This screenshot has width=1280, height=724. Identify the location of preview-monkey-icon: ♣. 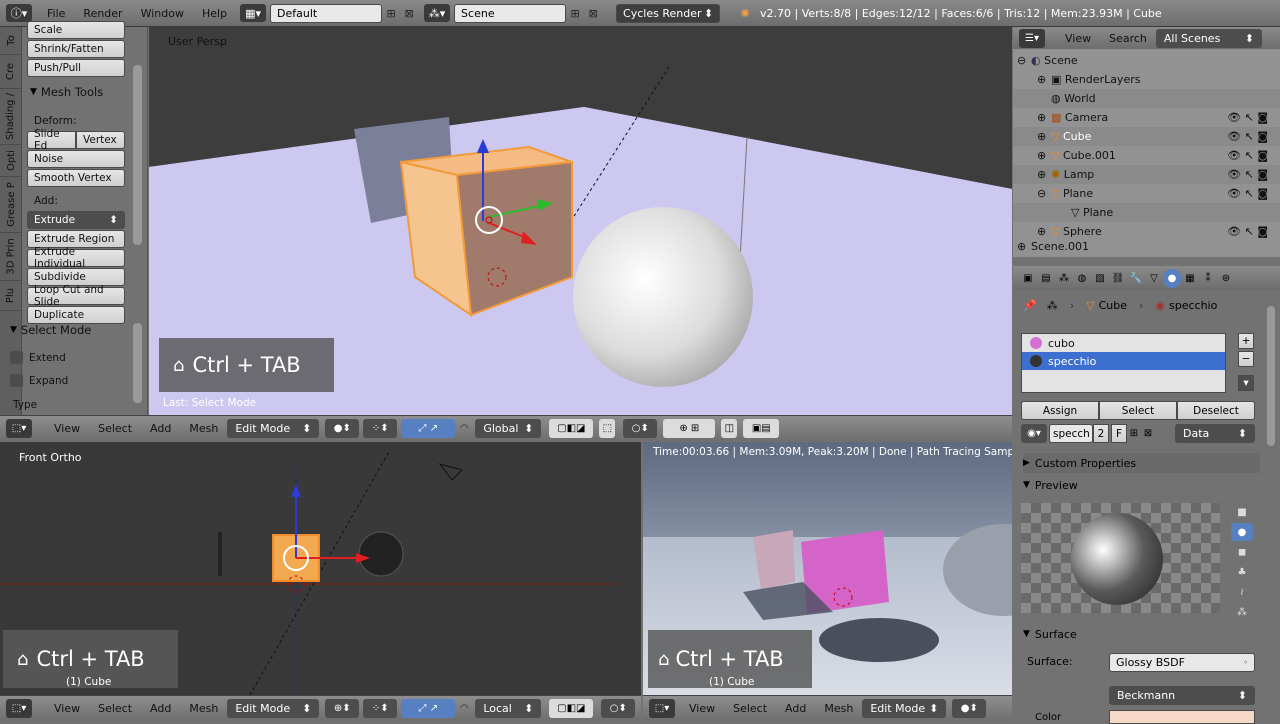
(1242, 572).